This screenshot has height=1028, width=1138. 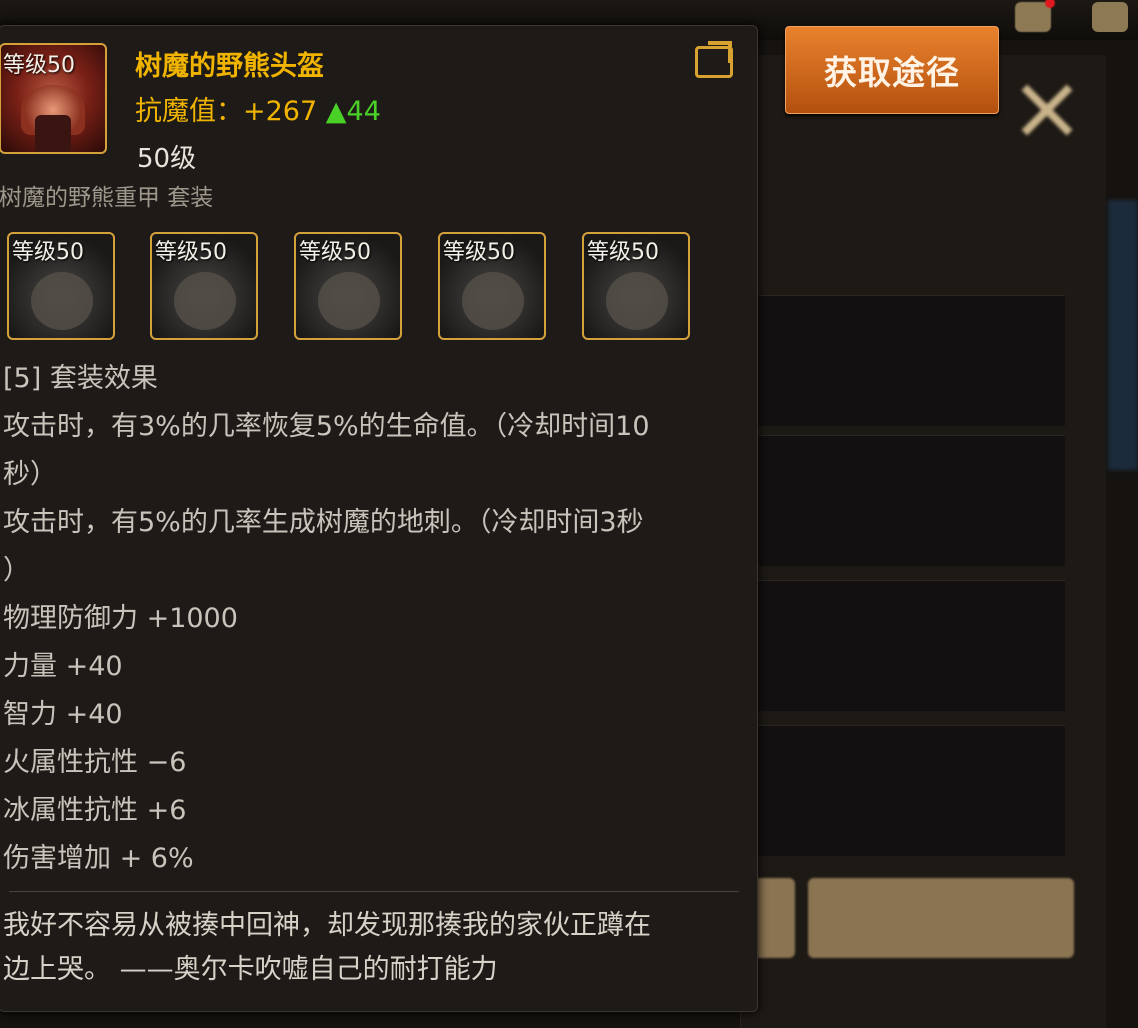 What do you see at coordinates (95, 762) in the screenshot?
I see `attribute-line: 火属性抗性 −6` at bounding box center [95, 762].